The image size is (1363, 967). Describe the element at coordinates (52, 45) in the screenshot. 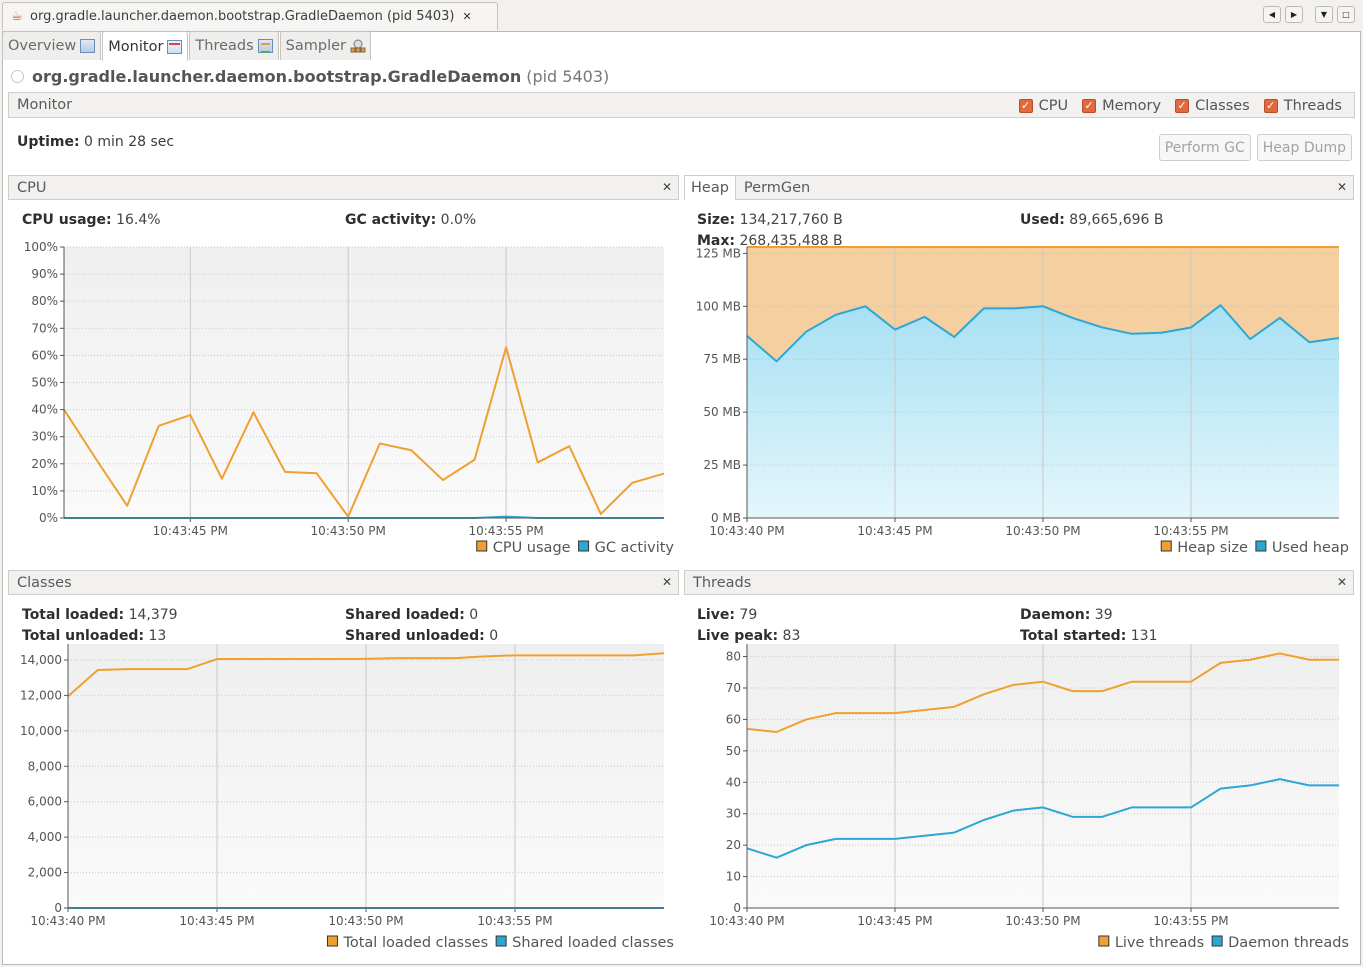

I see `tab-overview: Overview` at that location.